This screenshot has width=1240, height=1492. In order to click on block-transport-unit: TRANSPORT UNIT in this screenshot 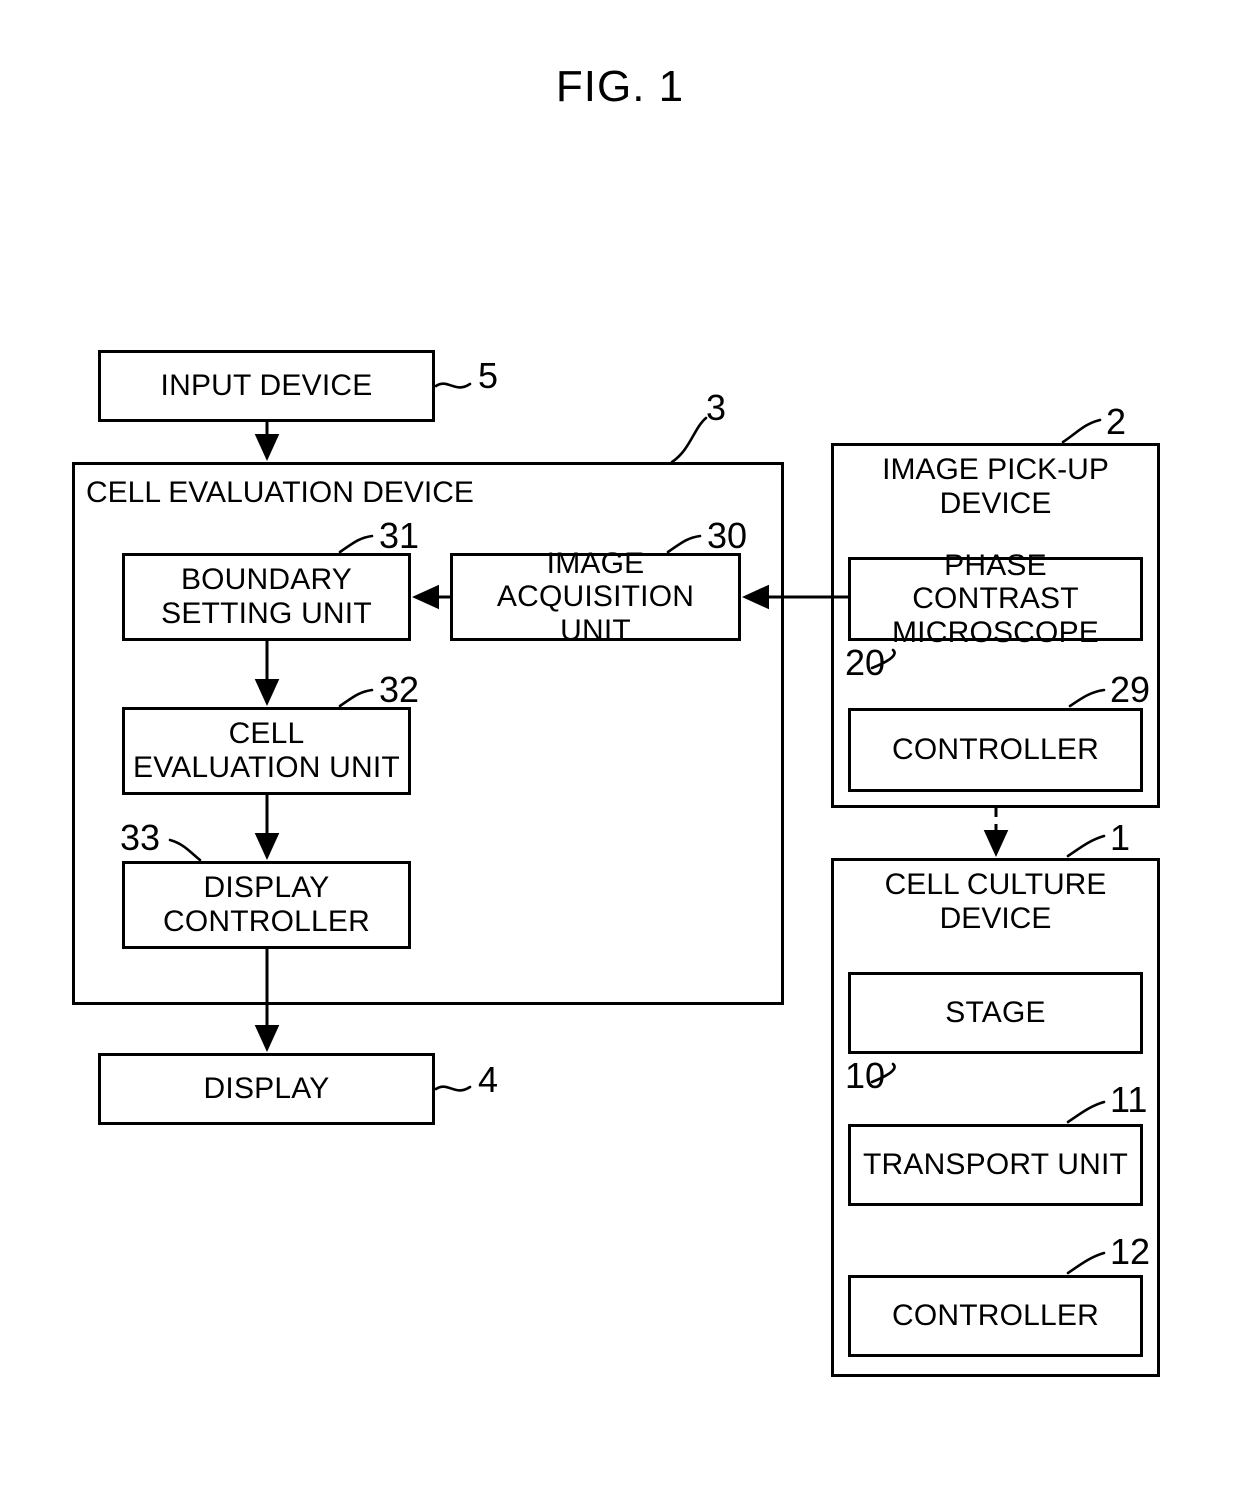, I will do `click(995, 1165)`.